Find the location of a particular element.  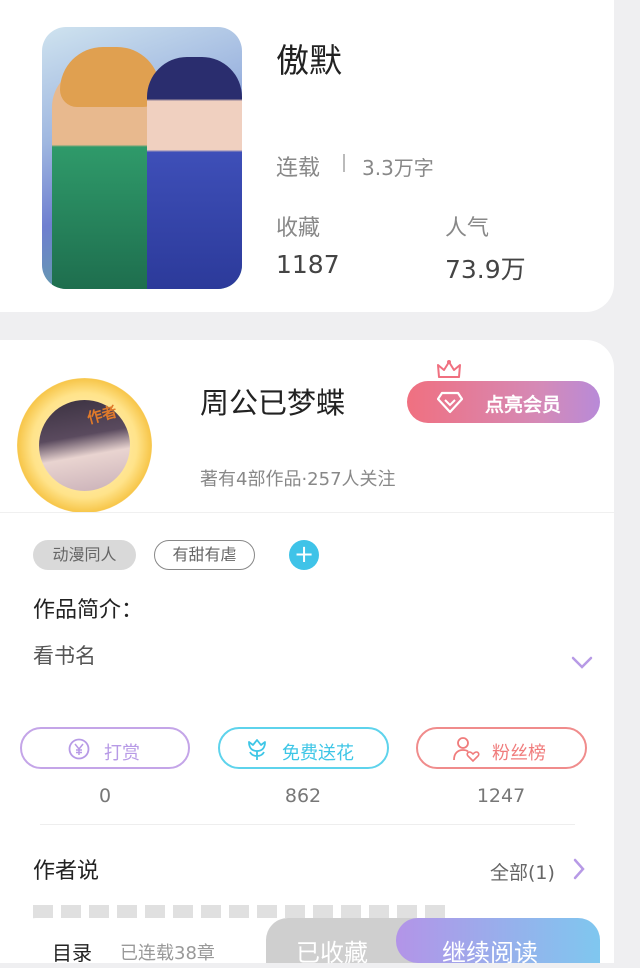

user-heart-icon is located at coordinates (466, 750).